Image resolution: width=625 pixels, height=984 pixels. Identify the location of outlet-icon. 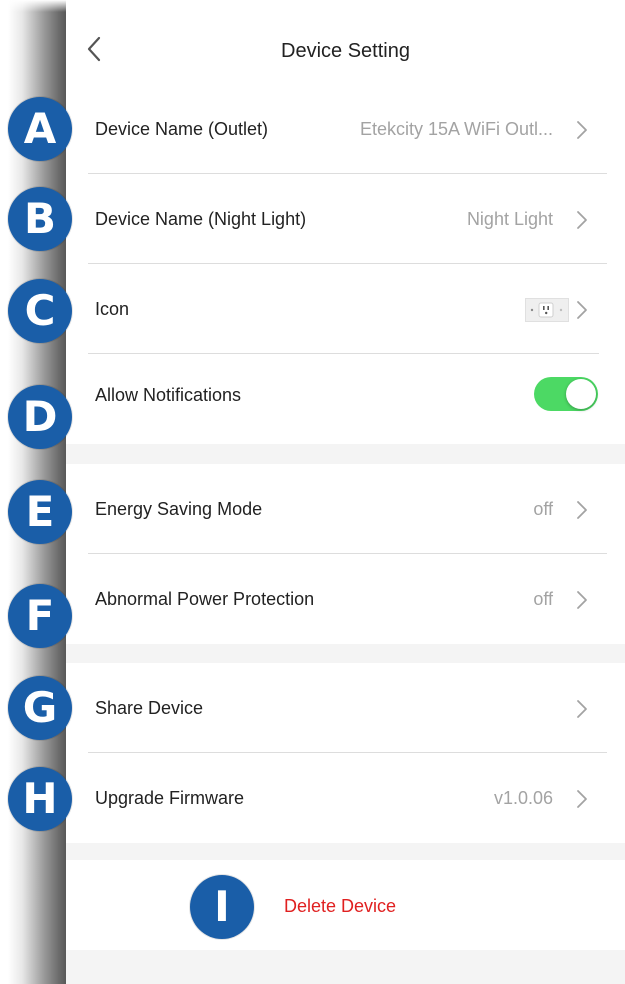
(547, 310).